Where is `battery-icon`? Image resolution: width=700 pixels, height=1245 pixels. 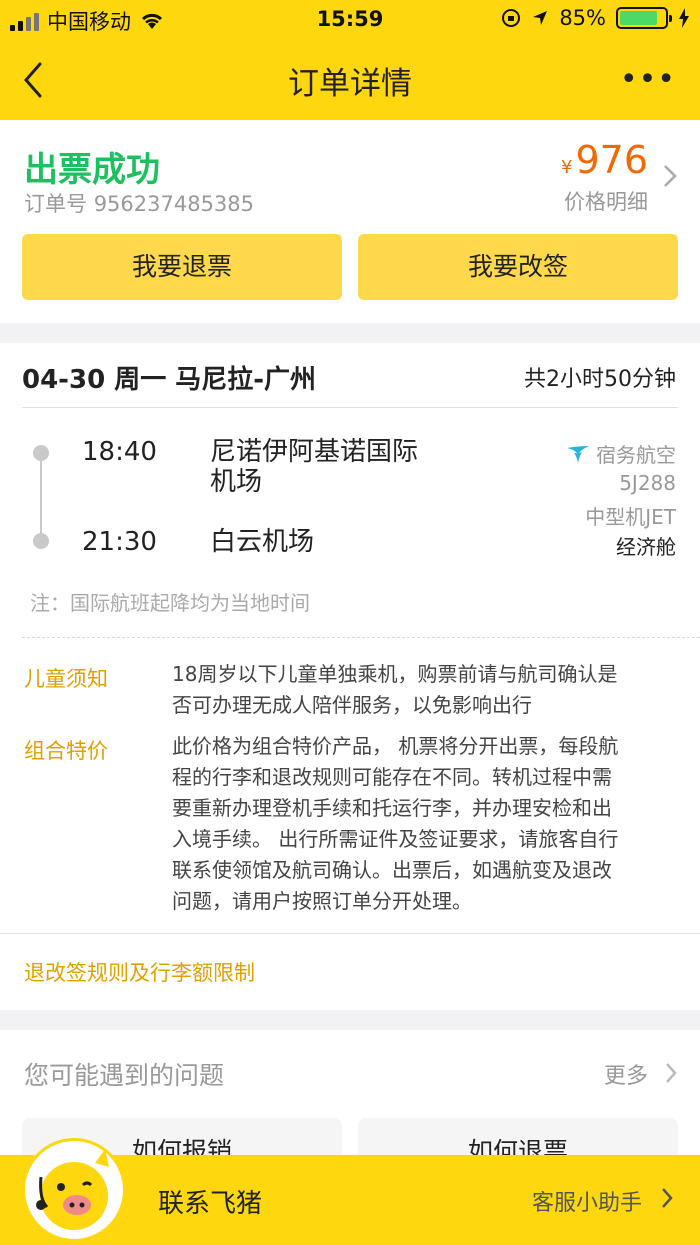
battery-icon is located at coordinates (644, 18).